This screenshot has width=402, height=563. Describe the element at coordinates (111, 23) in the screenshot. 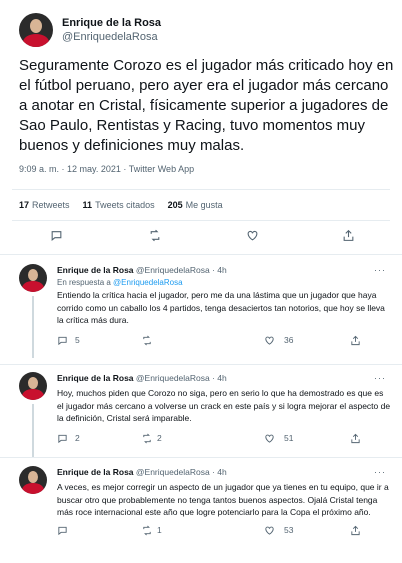

I see `author-name: Enrique de la Rosa` at that location.